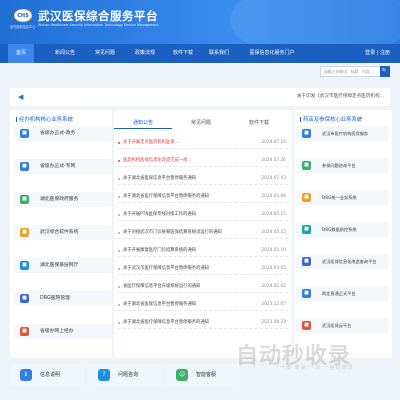  I want to click on news-item: 关于武汉市医疗保障信息平台暂停服务的通知 2024.03.05, so click(203, 269).